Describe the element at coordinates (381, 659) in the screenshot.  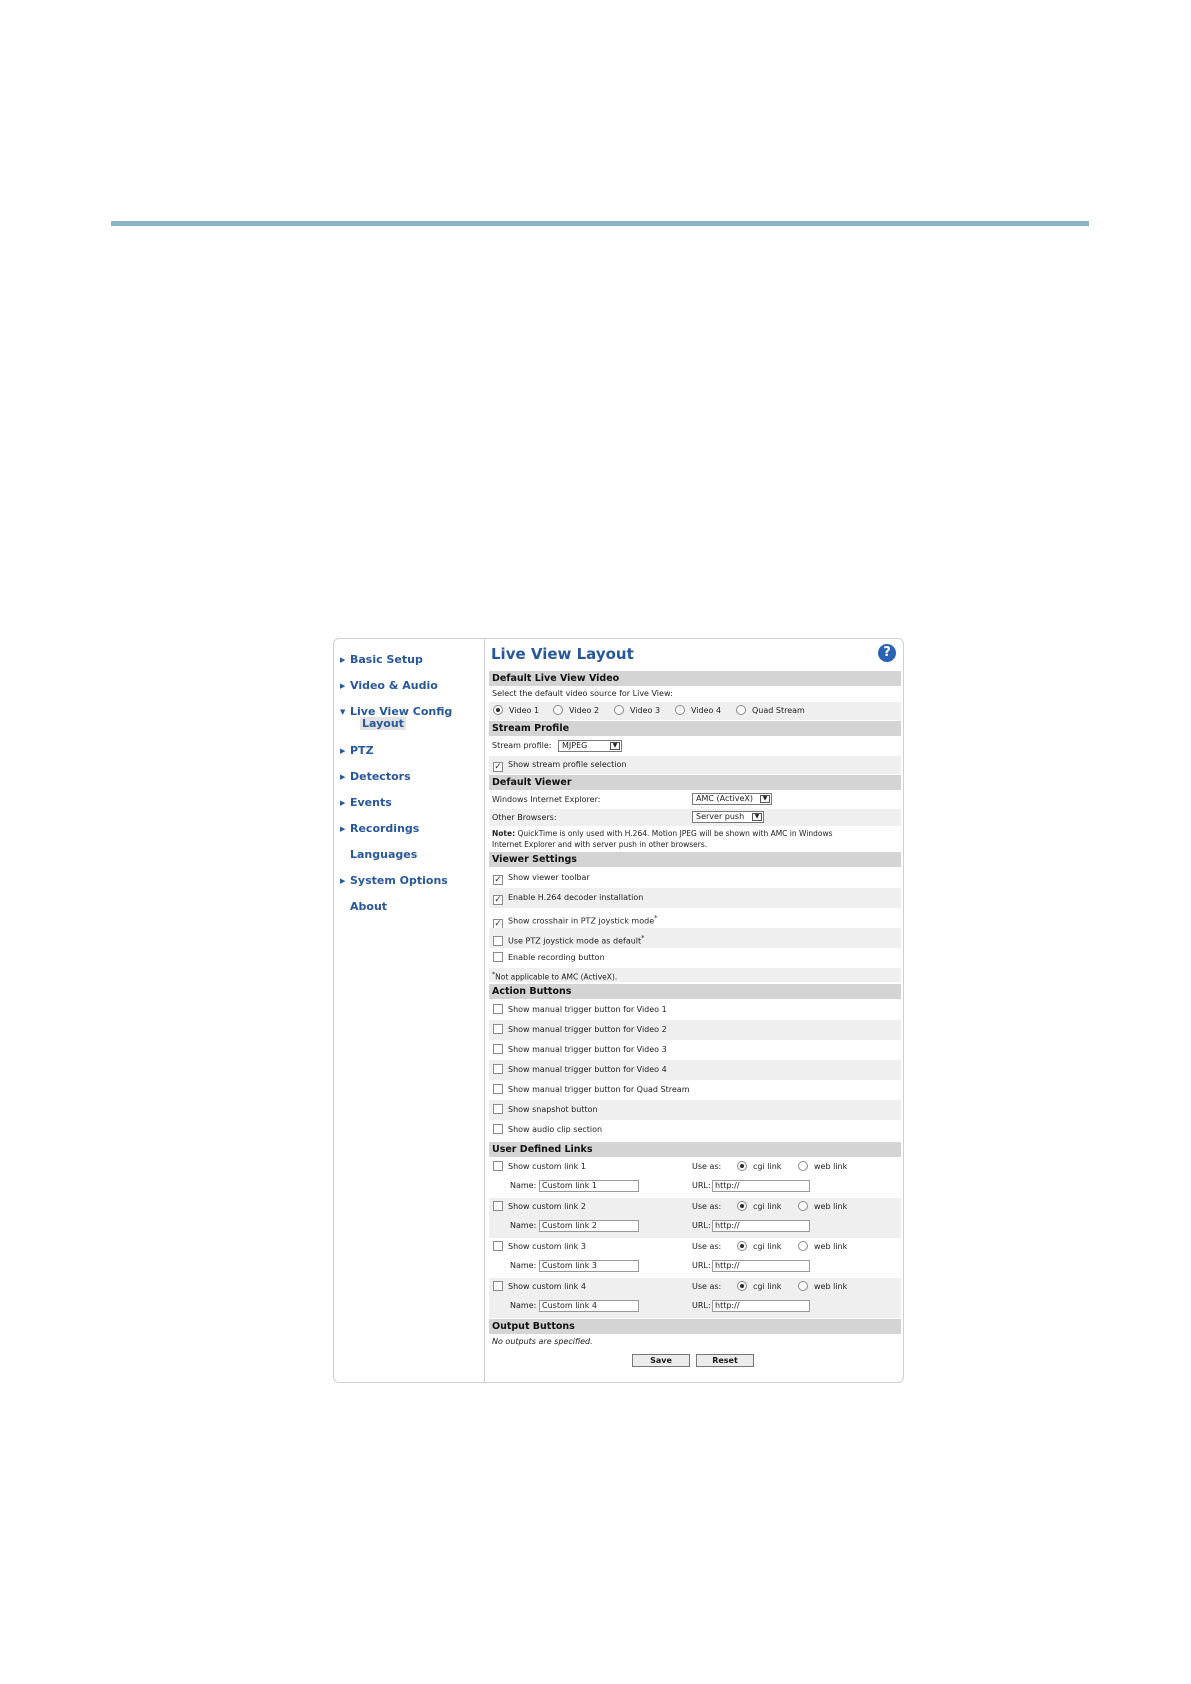
I see `sidebar-item-basic-setup: ▶ Basic Setup` at that location.